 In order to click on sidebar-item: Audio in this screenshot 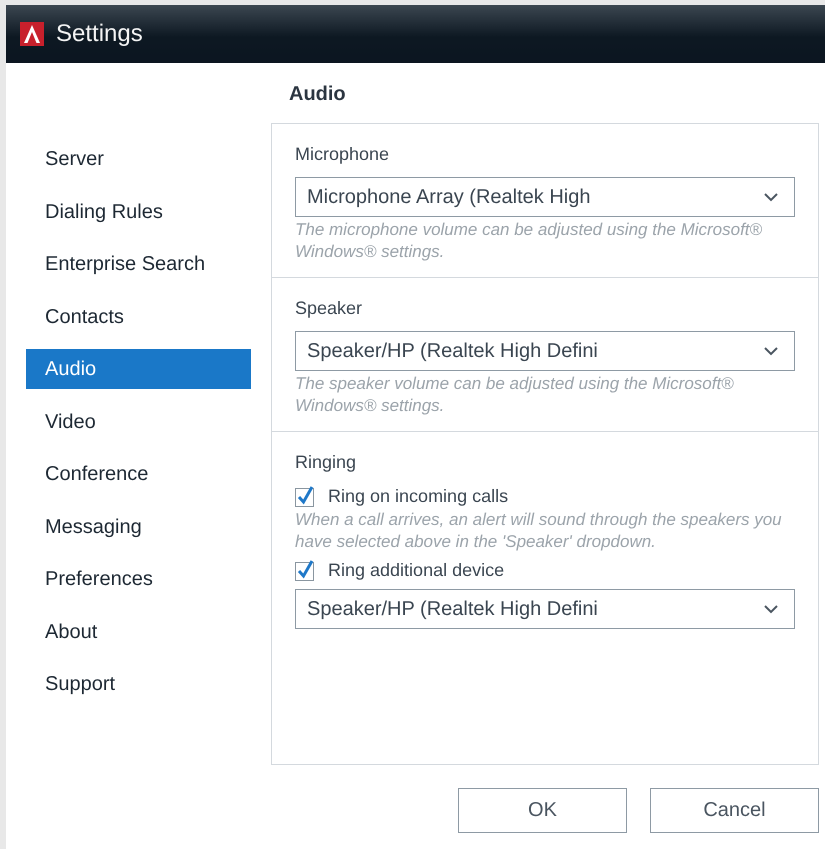, I will do `click(138, 369)`.